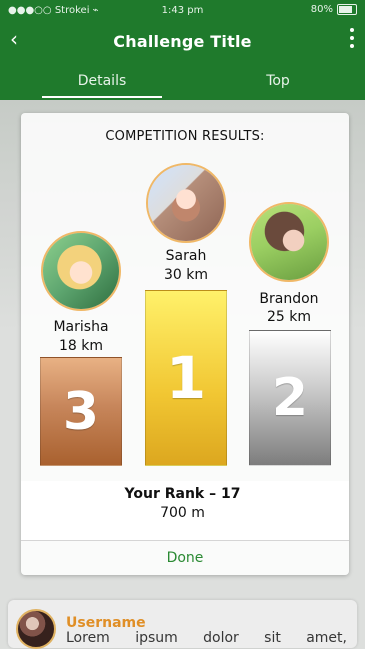 The width and height of the screenshot is (365, 649). I want to click on tabs: Details Top, so click(182, 82).